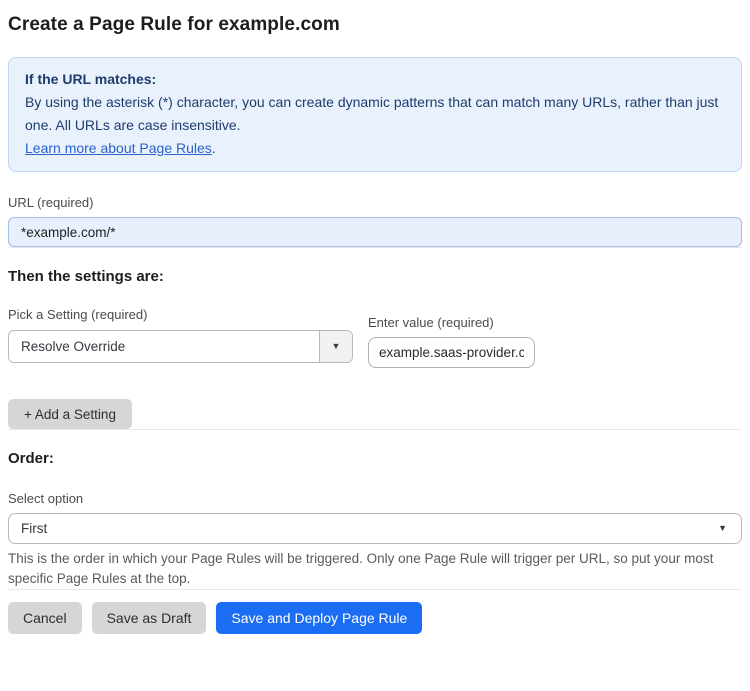 The image size is (750, 691). What do you see at coordinates (31, 458) in the screenshot?
I see `order-section-heading: Order:` at bounding box center [31, 458].